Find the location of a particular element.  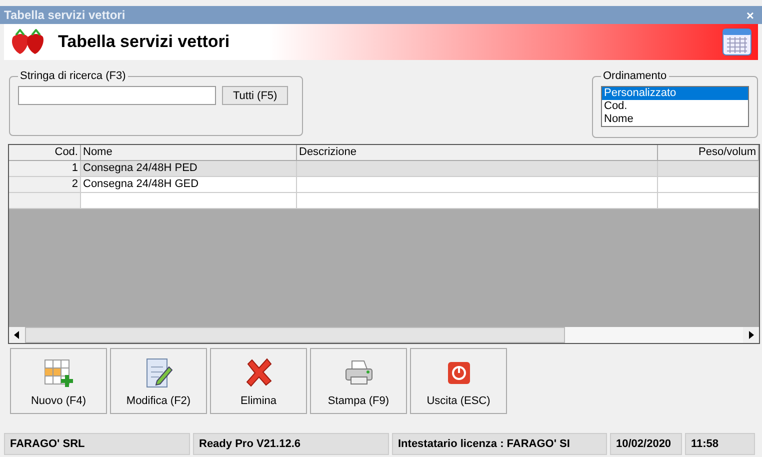

scroll-right-icon is located at coordinates (751, 335).